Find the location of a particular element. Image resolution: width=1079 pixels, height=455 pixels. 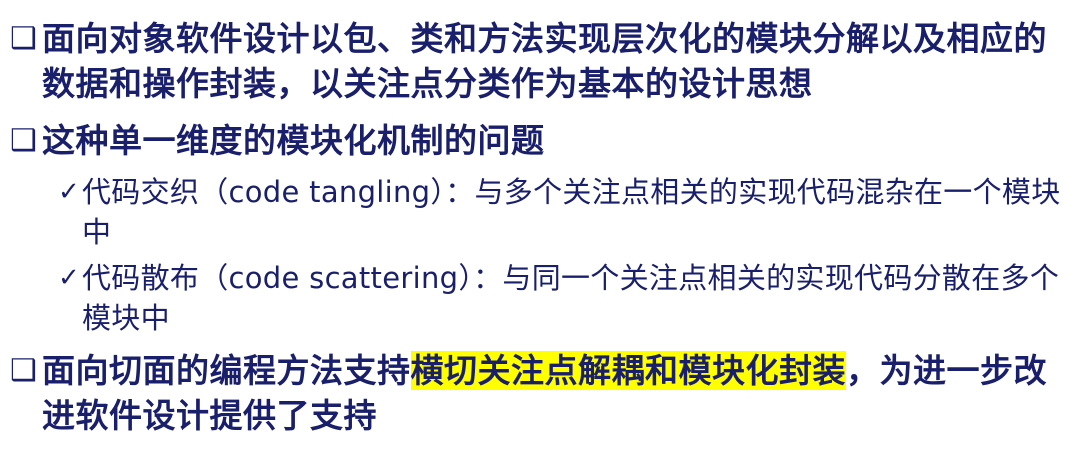

bullet-text: 这种单一维度的模块化机制的问题 is located at coordinates (293, 140).